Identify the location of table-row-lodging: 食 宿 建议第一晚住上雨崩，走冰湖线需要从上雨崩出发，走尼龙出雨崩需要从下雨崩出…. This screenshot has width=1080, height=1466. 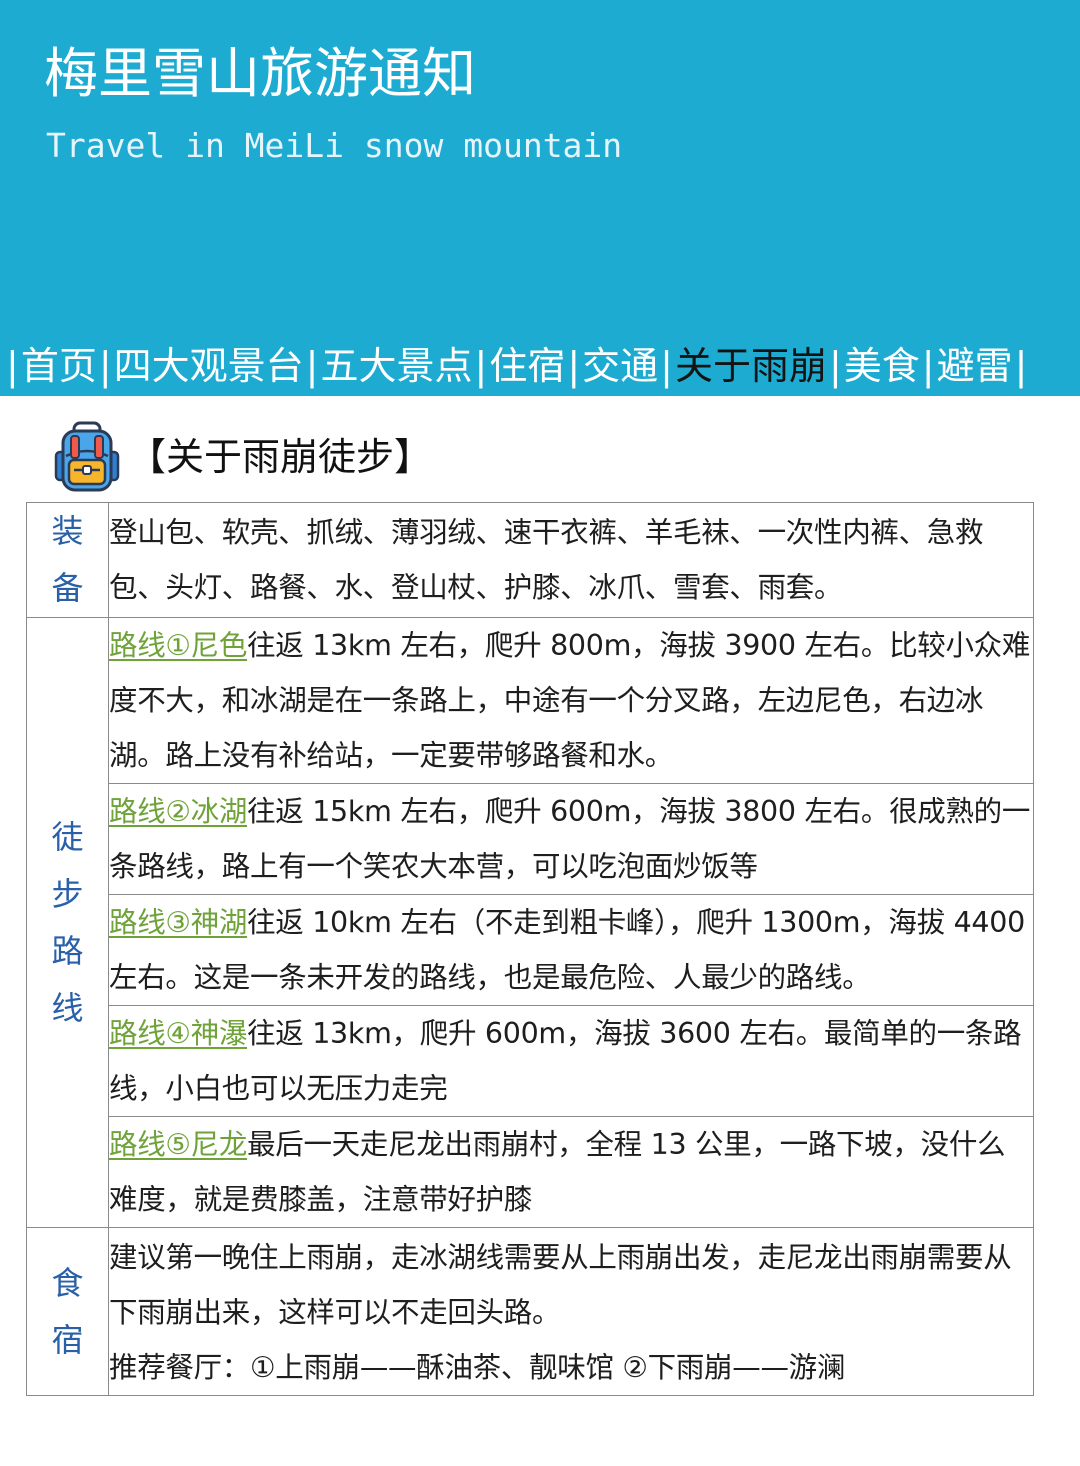
(530, 1311).